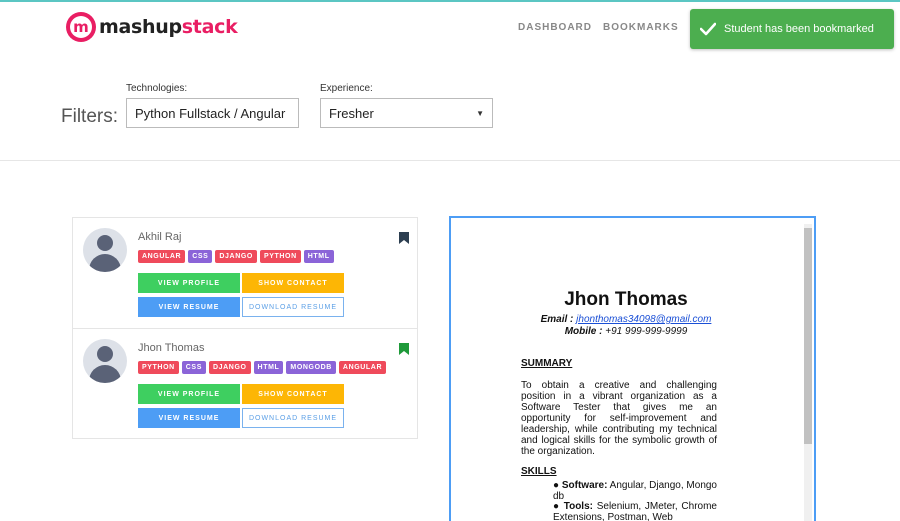 This screenshot has width=900, height=521. What do you see at coordinates (708, 29) in the screenshot?
I see `check-icon` at bounding box center [708, 29].